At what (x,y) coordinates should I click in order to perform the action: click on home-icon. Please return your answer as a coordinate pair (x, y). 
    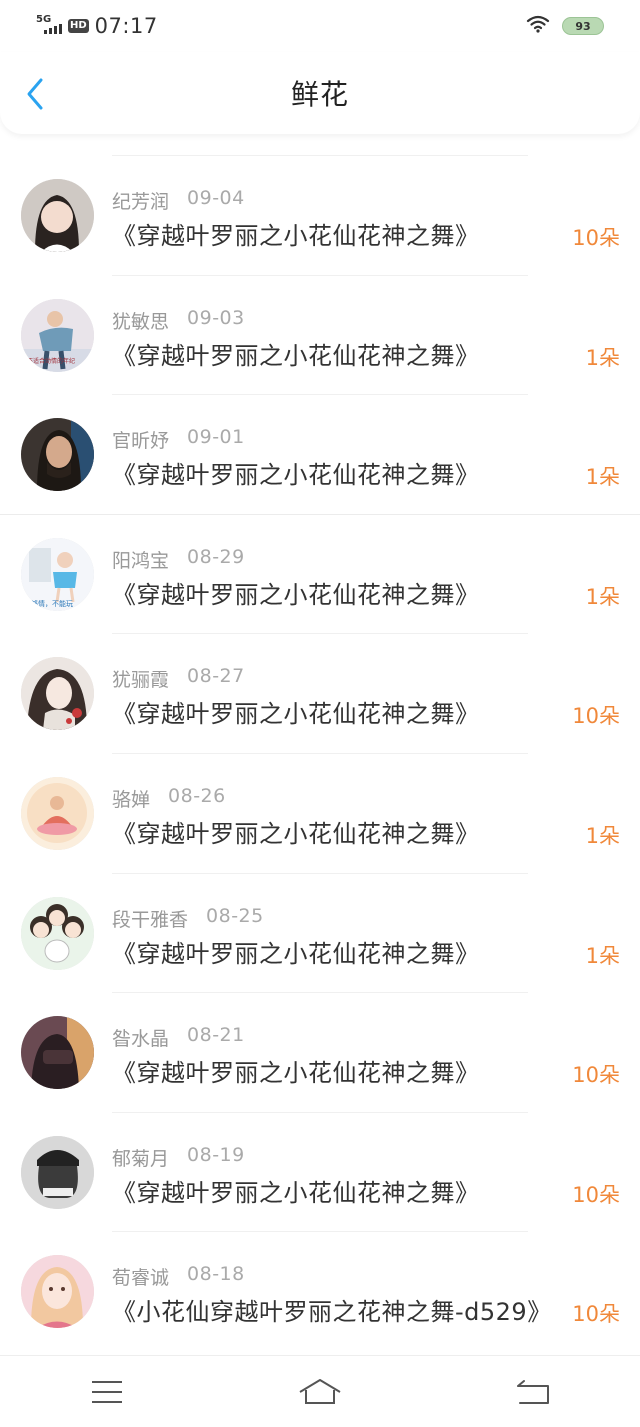
    Looking at the image, I should click on (320, 1391).